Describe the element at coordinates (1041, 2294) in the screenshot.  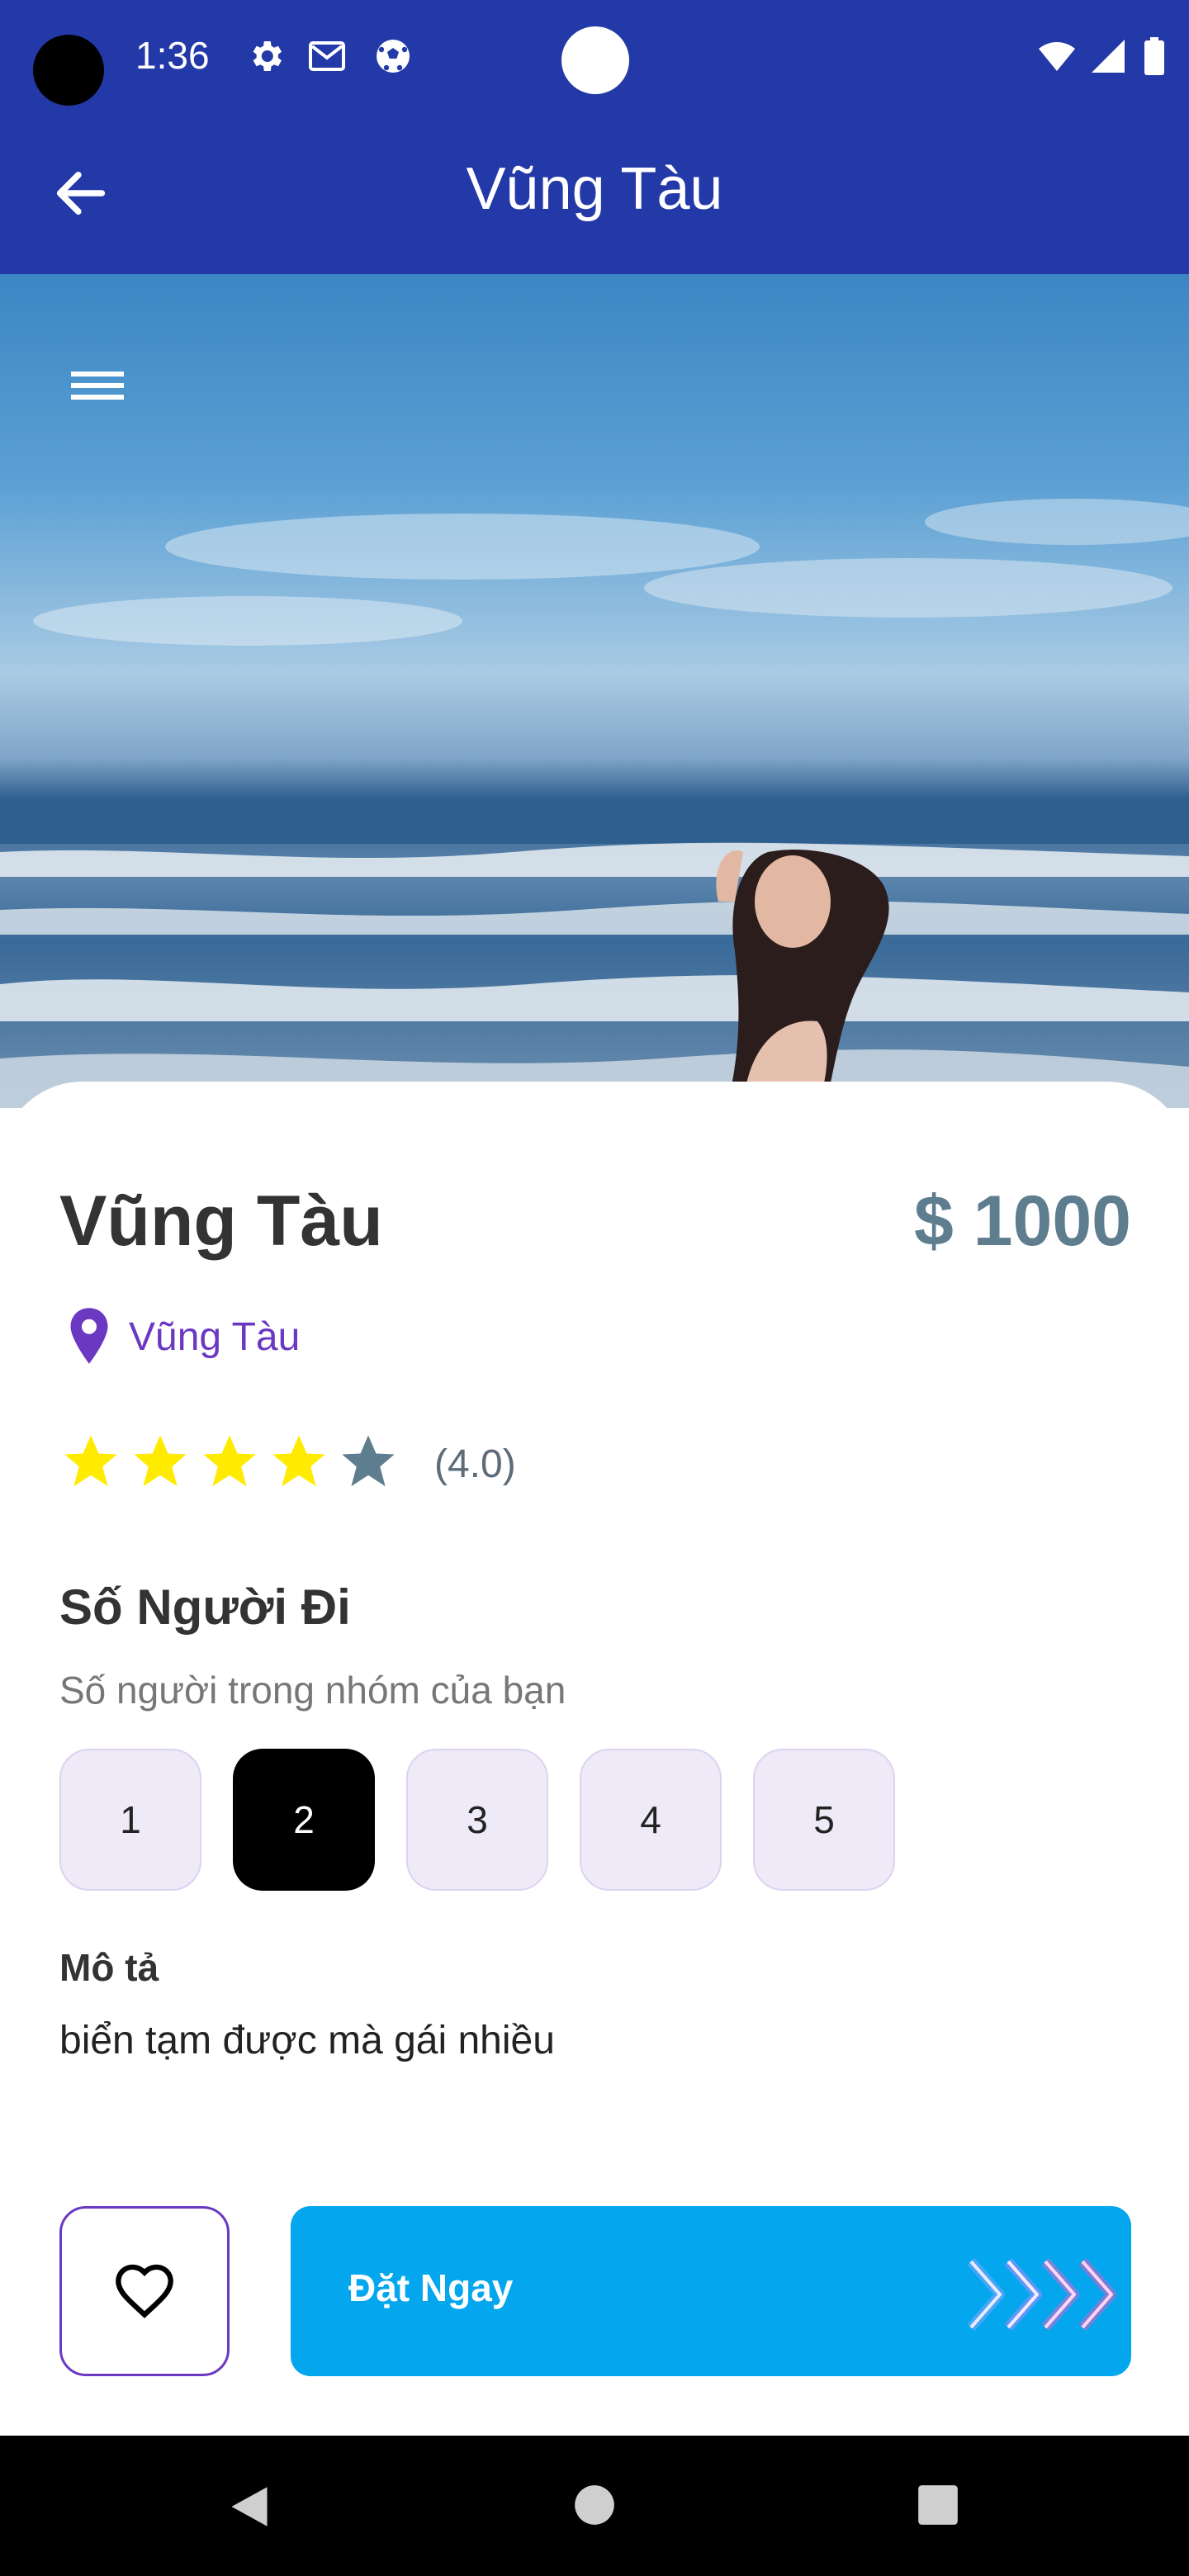
I see `neon-arrows-icon` at that location.